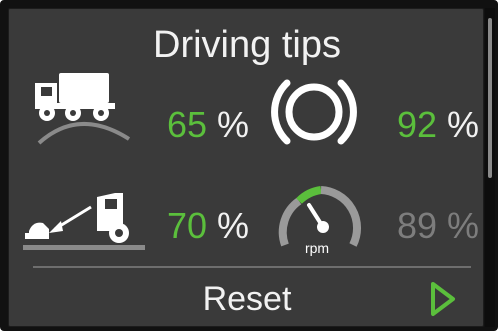 The width and height of the screenshot is (498, 331). What do you see at coordinates (438, 124) in the screenshot?
I see `tip-value-brake: 92 %` at bounding box center [438, 124].